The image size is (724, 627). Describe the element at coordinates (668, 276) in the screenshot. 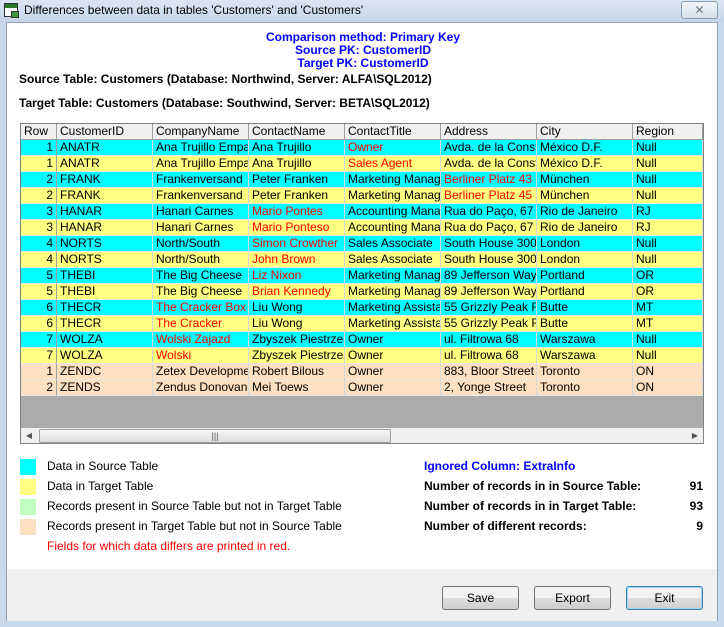

I see `cell-region: OR` at that location.